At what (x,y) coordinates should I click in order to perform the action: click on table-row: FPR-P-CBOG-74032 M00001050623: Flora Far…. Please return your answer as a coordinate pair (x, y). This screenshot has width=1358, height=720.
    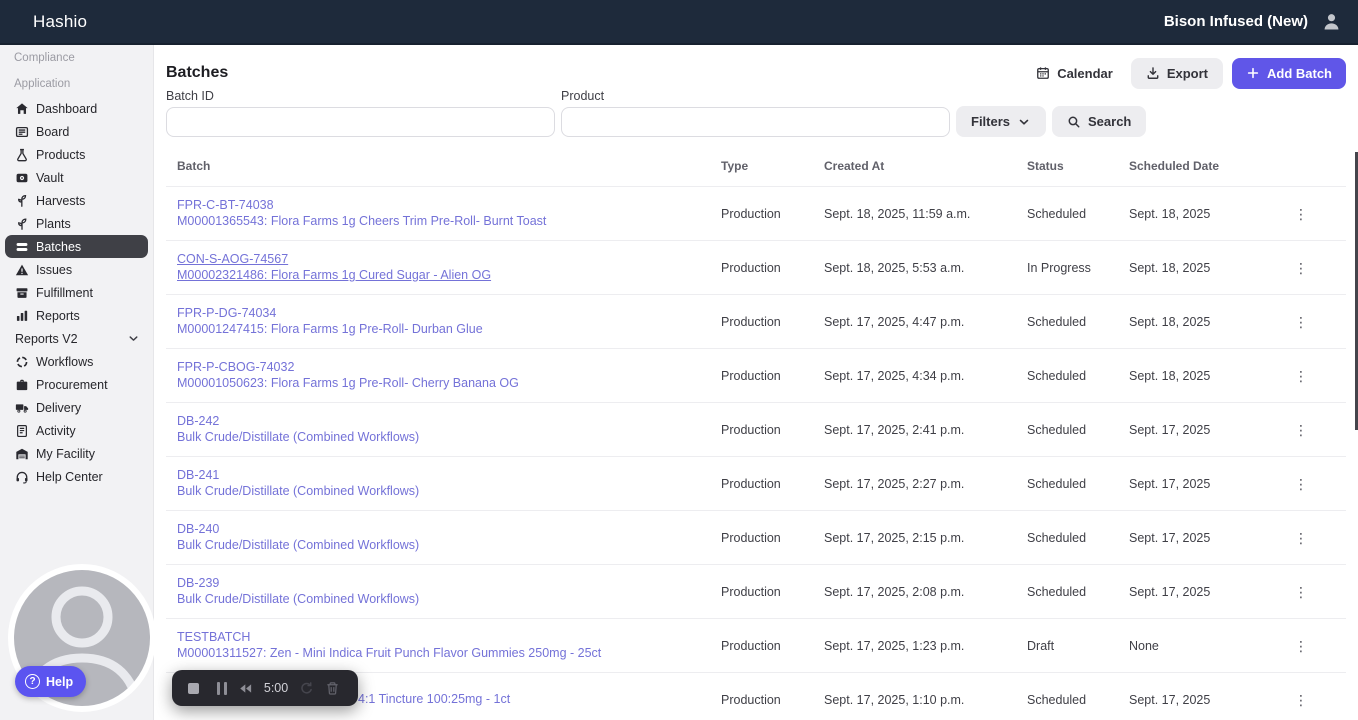
    Looking at the image, I should click on (756, 376).